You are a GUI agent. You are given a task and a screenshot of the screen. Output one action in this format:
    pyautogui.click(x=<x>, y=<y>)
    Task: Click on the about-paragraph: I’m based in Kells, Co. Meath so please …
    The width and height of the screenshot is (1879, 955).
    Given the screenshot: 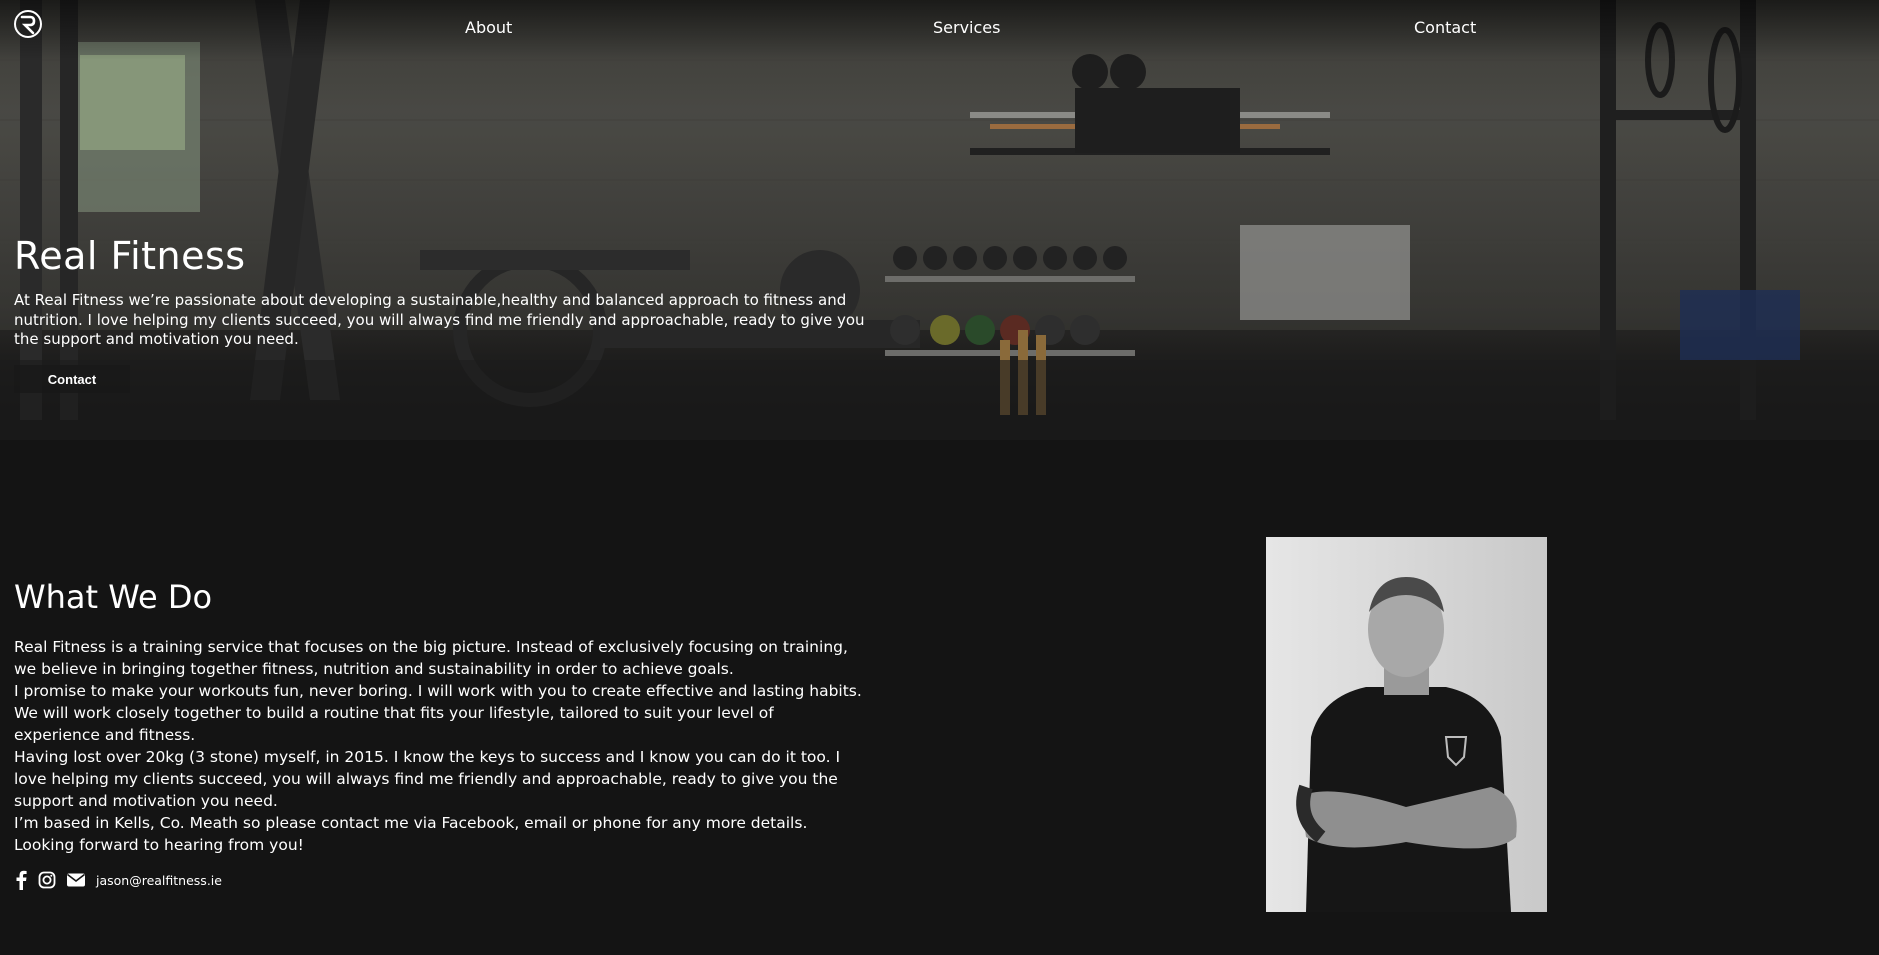 What is the action you would take?
    pyautogui.click(x=411, y=823)
    